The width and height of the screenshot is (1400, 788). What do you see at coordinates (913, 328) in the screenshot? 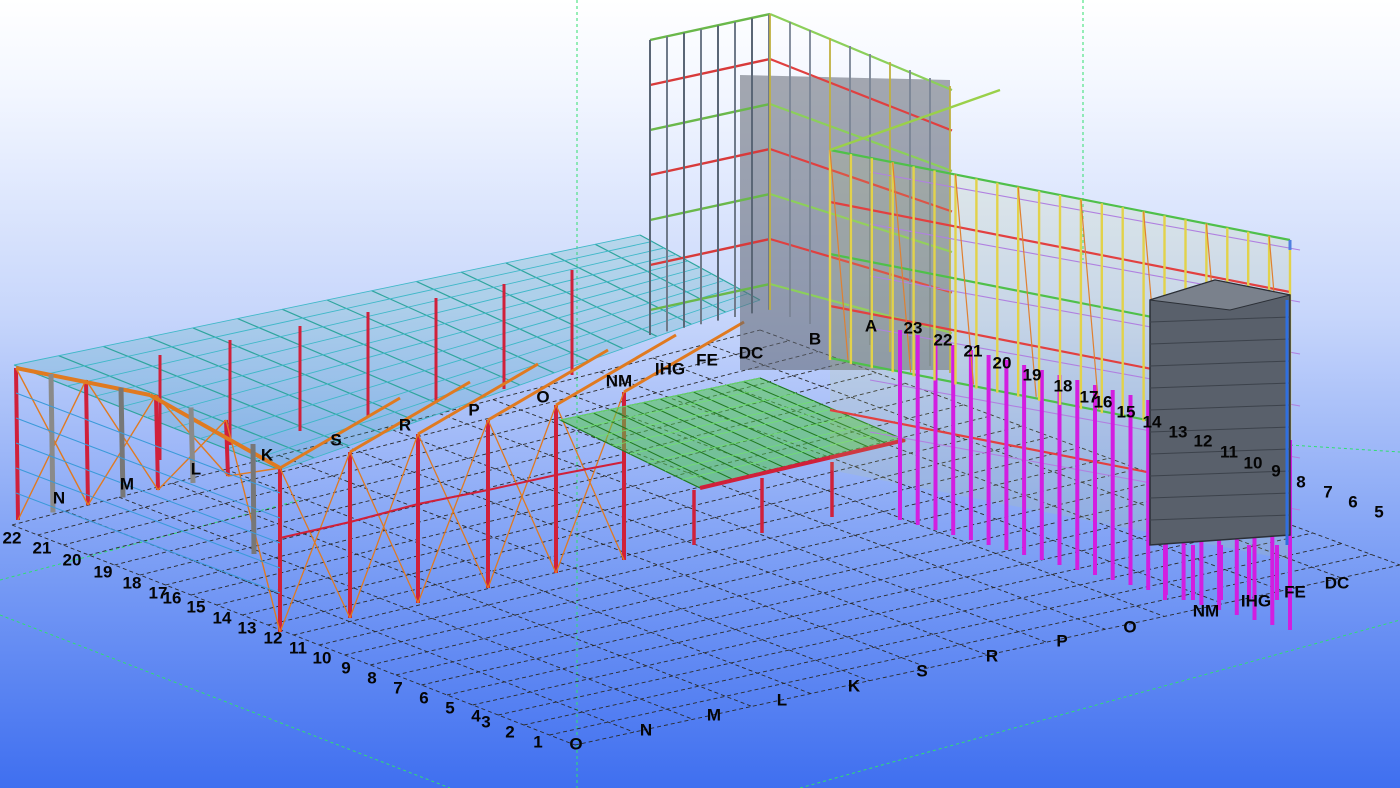
I see `grid-label: 23` at bounding box center [913, 328].